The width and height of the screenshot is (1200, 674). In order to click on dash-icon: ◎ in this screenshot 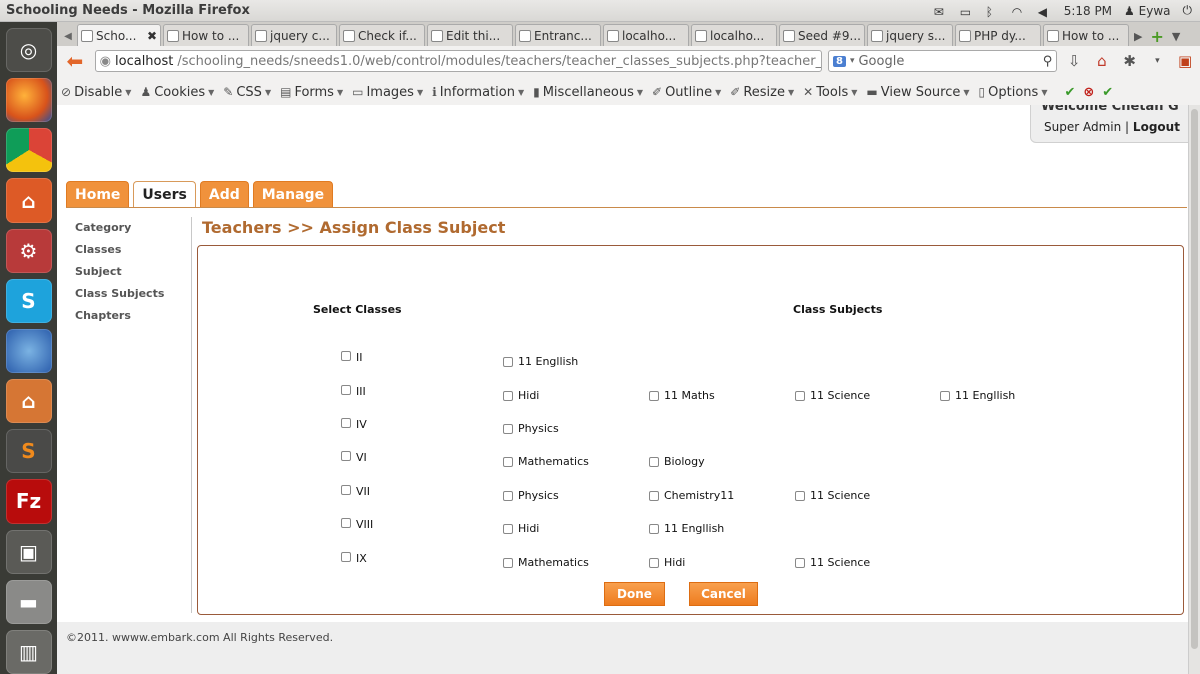, I will do `click(28, 50)`.